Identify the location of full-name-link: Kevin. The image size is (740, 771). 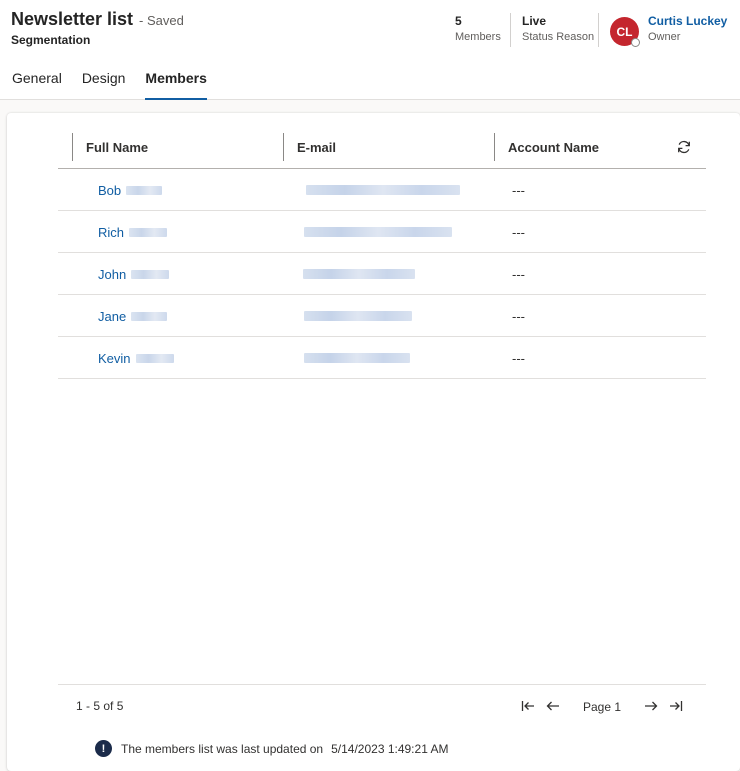
(114, 358).